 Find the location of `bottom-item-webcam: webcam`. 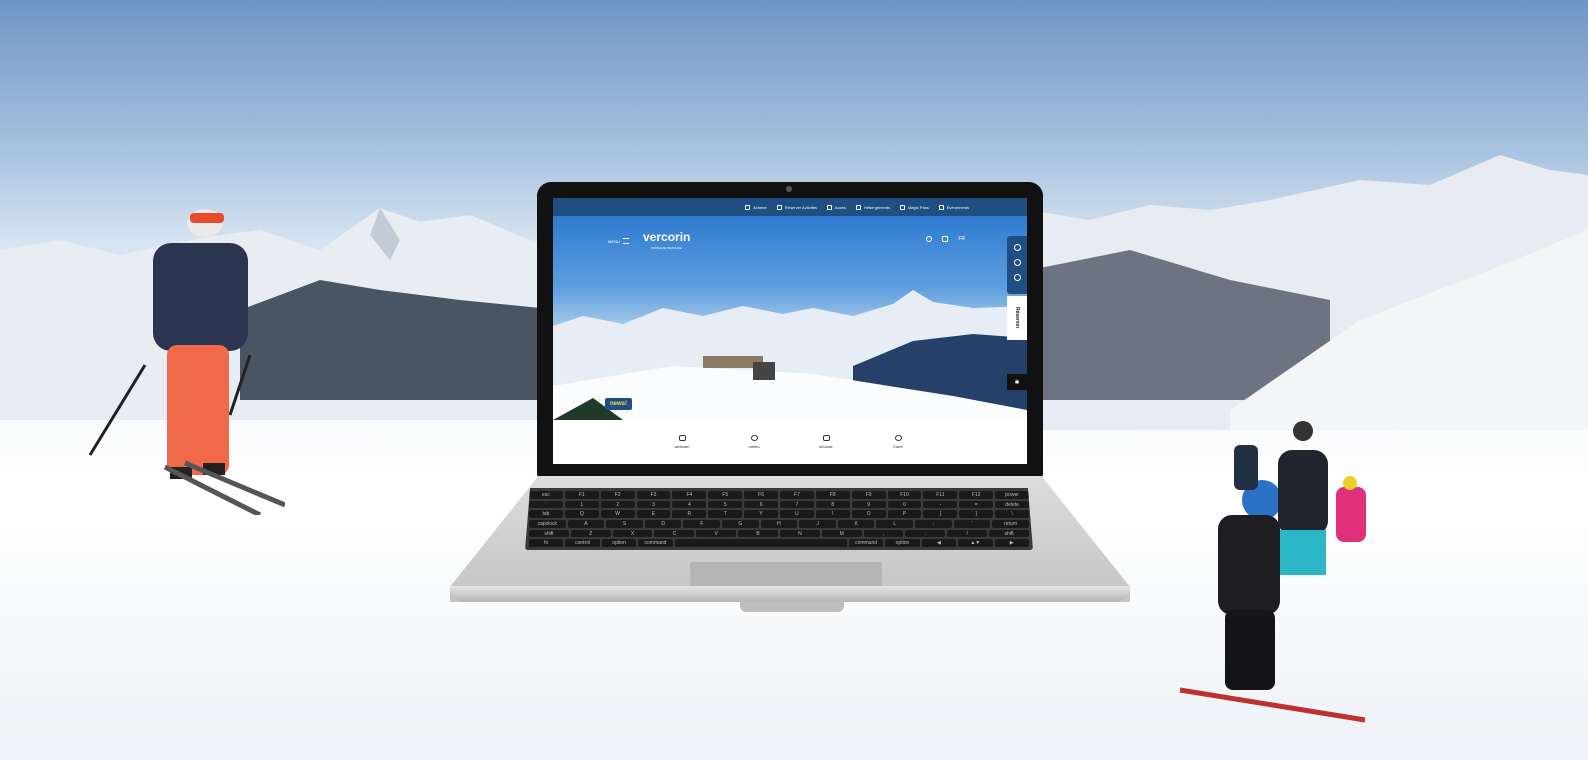

bottom-item-webcam: webcam is located at coordinates (682, 442).